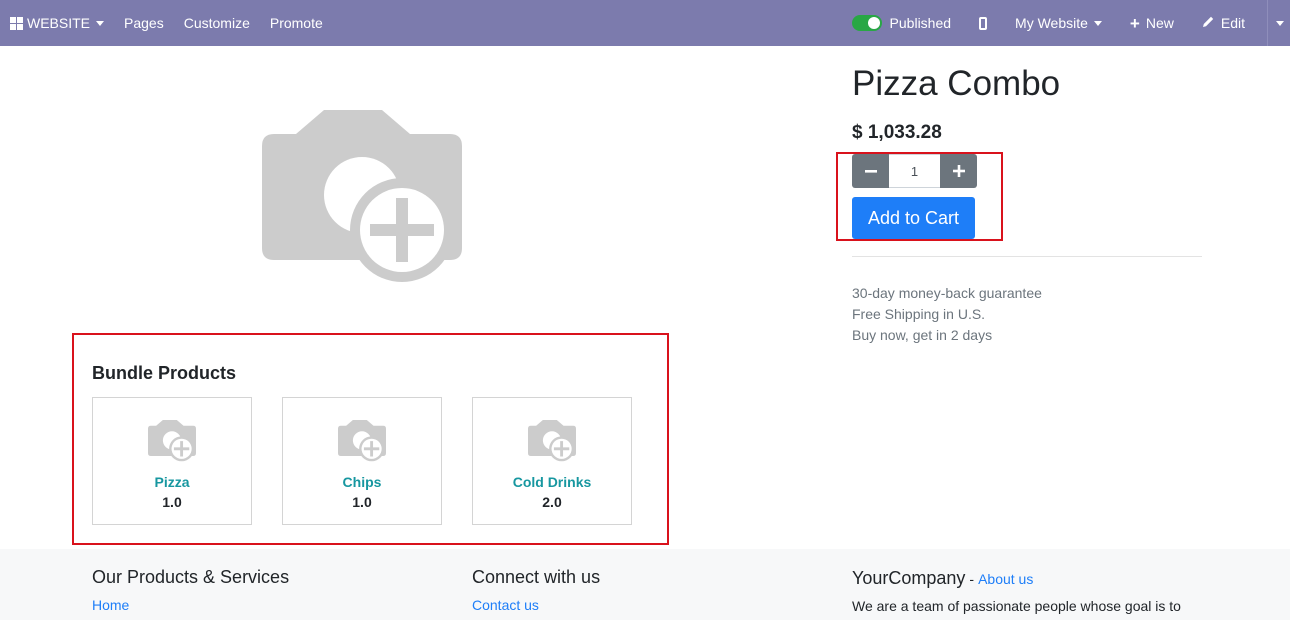 The image size is (1290, 620). Describe the element at coordinates (171, 482) in the screenshot. I see `bundle-product-name: Pizza` at that location.